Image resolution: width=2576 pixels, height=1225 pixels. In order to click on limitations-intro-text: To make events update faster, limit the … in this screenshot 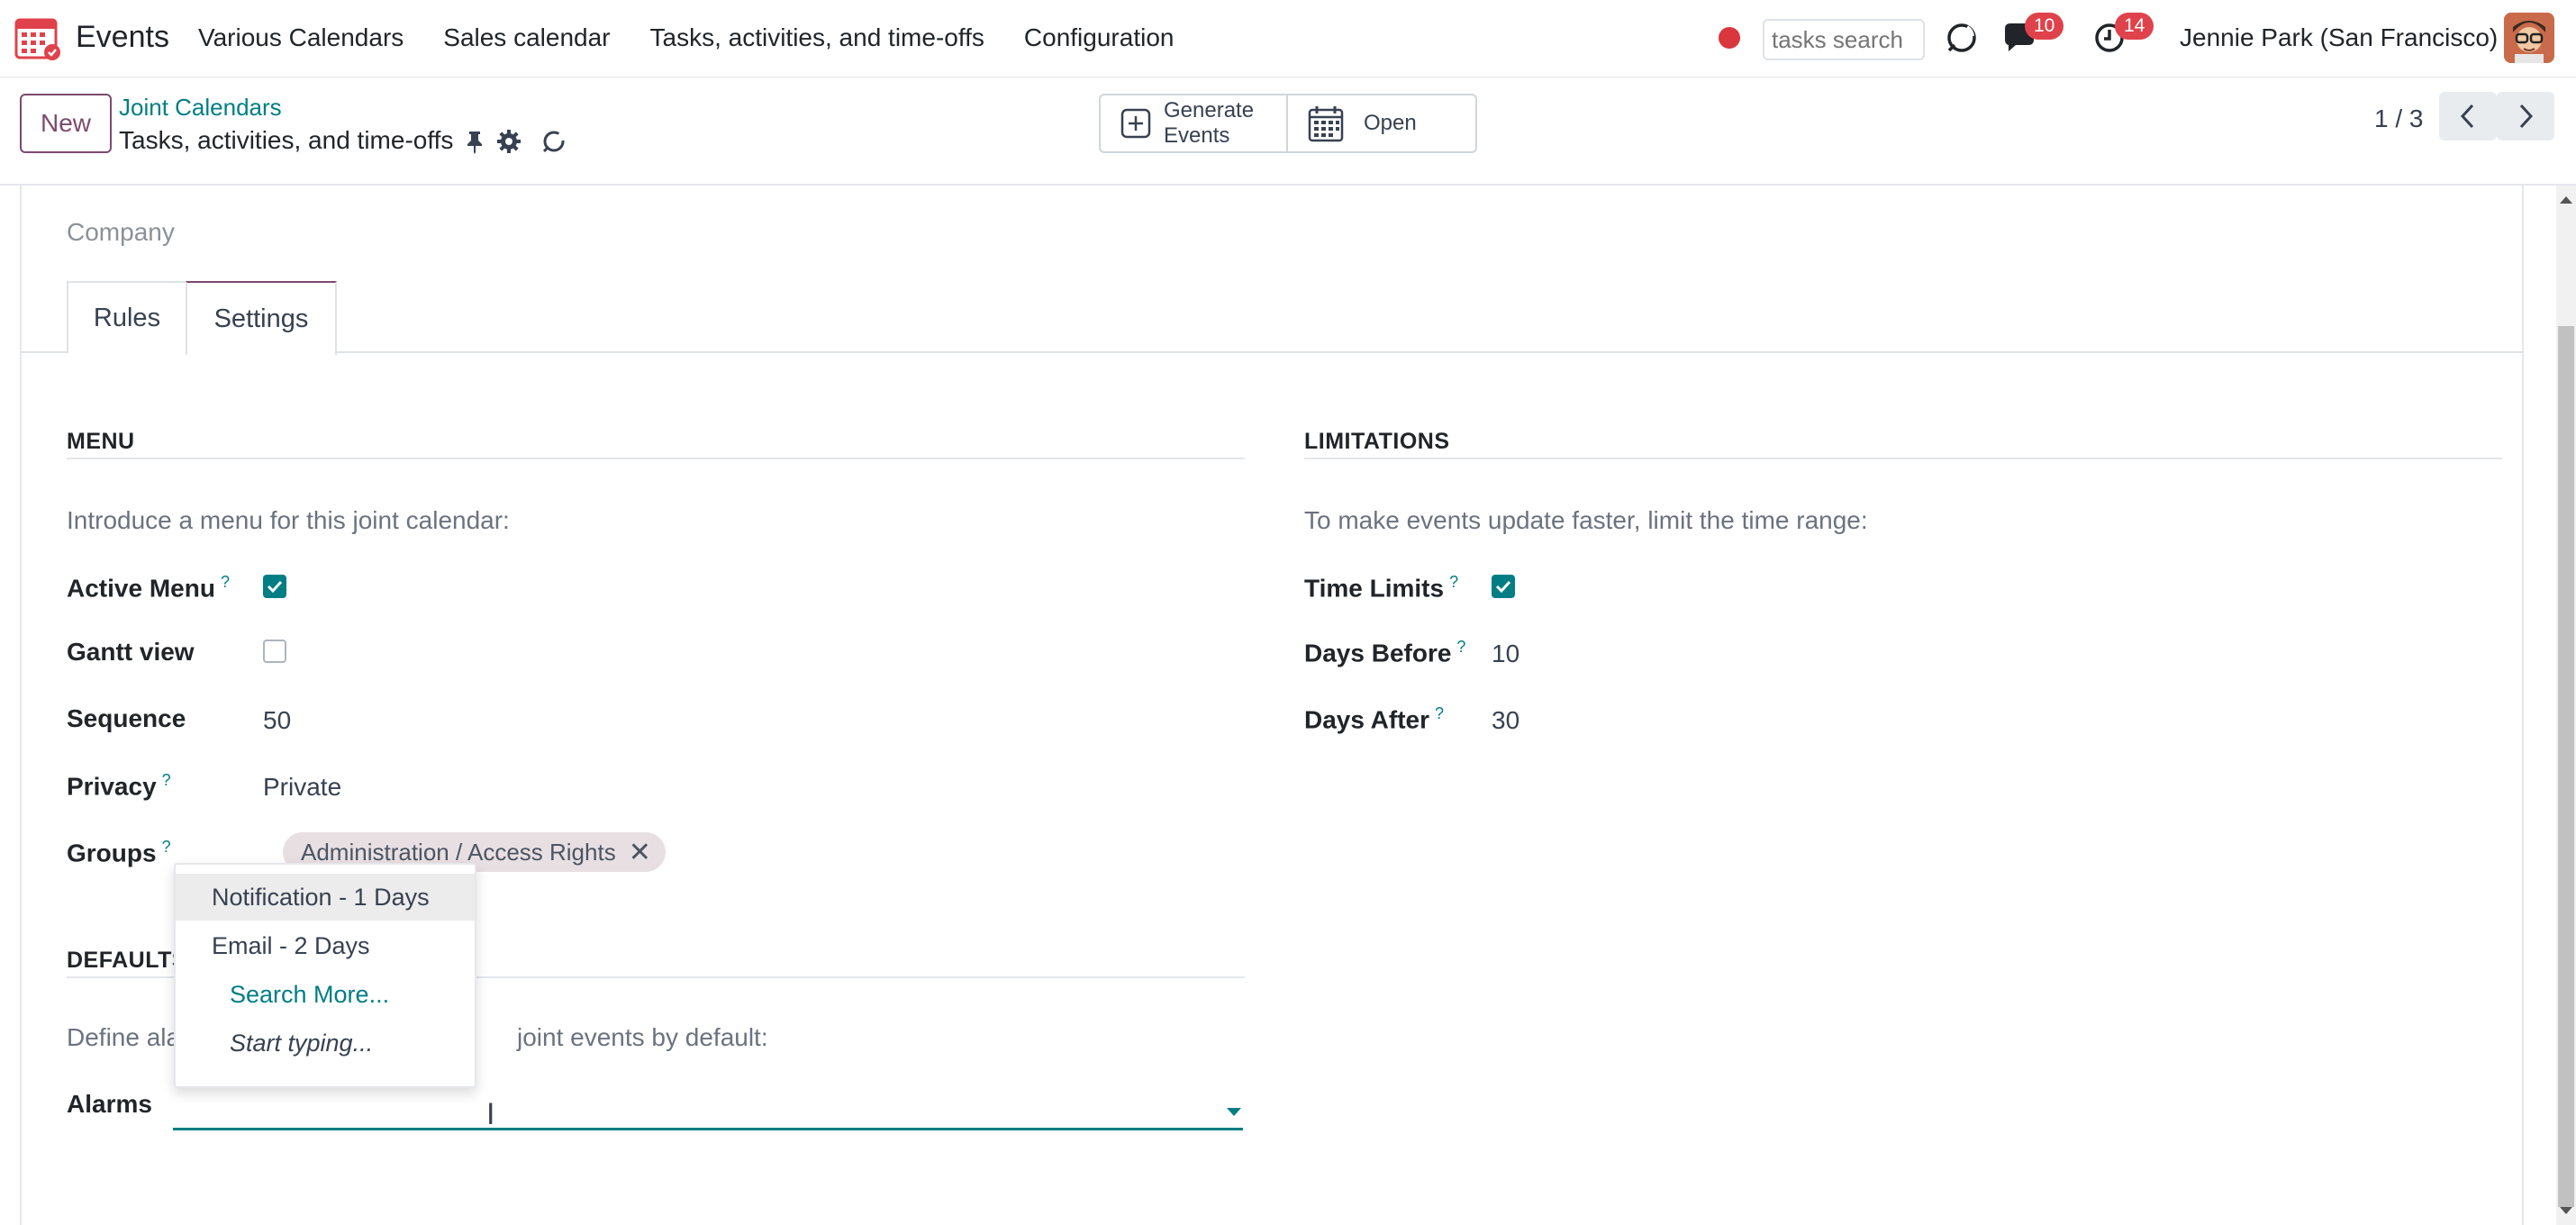, I will do `click(1586, 520)`.